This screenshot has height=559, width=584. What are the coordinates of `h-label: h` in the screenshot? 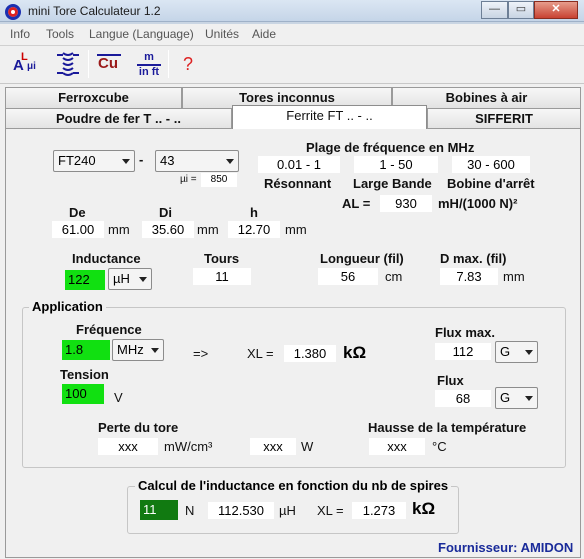 It's located at (254, 212).